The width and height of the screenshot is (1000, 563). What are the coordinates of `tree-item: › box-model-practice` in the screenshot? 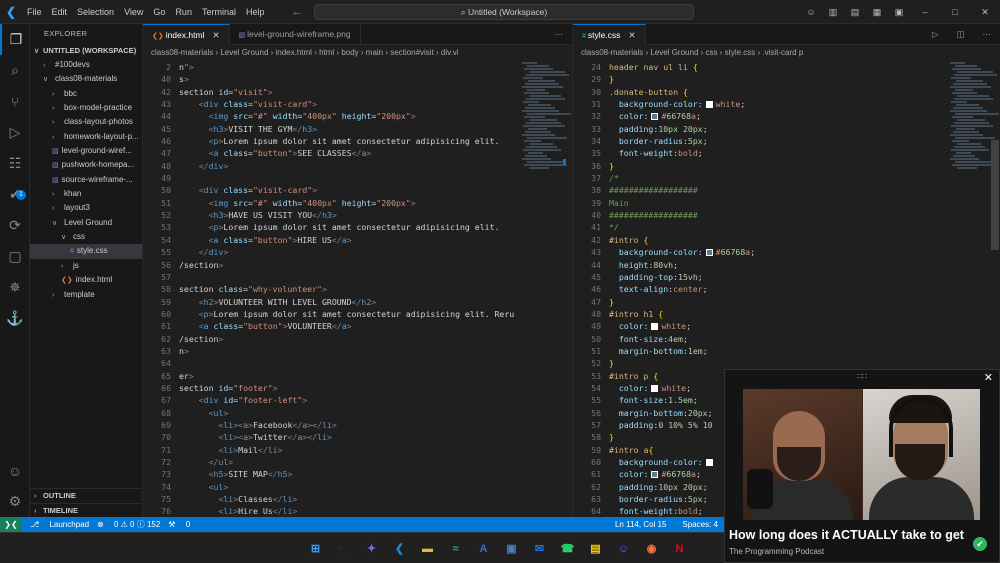 It's located at (86, 108).